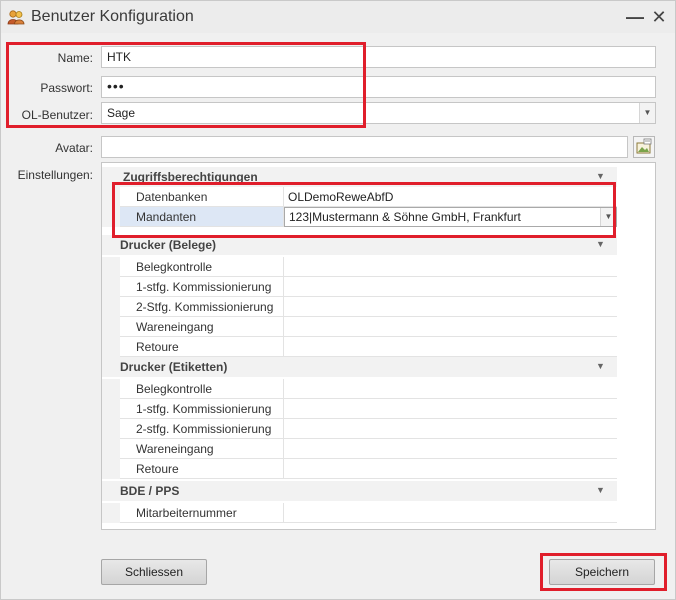 Image resolution: width=676 pixels, height=600 pixels. Describe the element at coordinates (338, 17) in the screenshot. I see `title-bar: Benutzer Konfiguration — ✕` at that location.